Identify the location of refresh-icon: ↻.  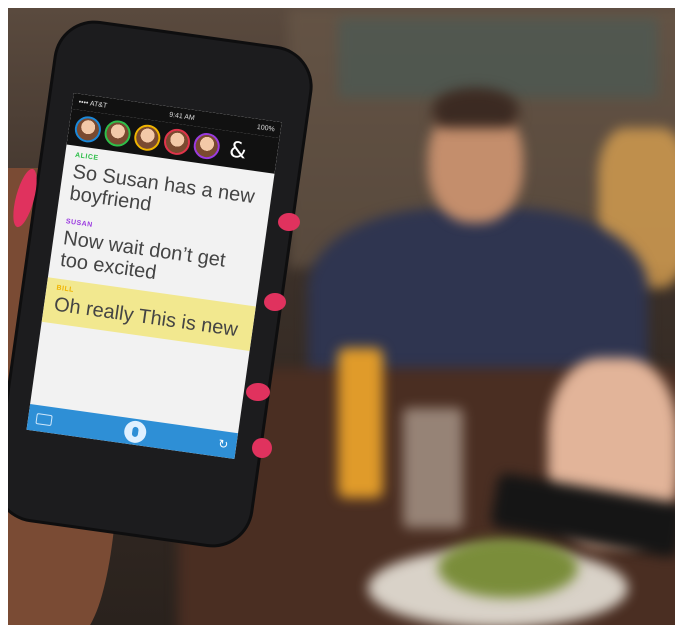
(223, 444).